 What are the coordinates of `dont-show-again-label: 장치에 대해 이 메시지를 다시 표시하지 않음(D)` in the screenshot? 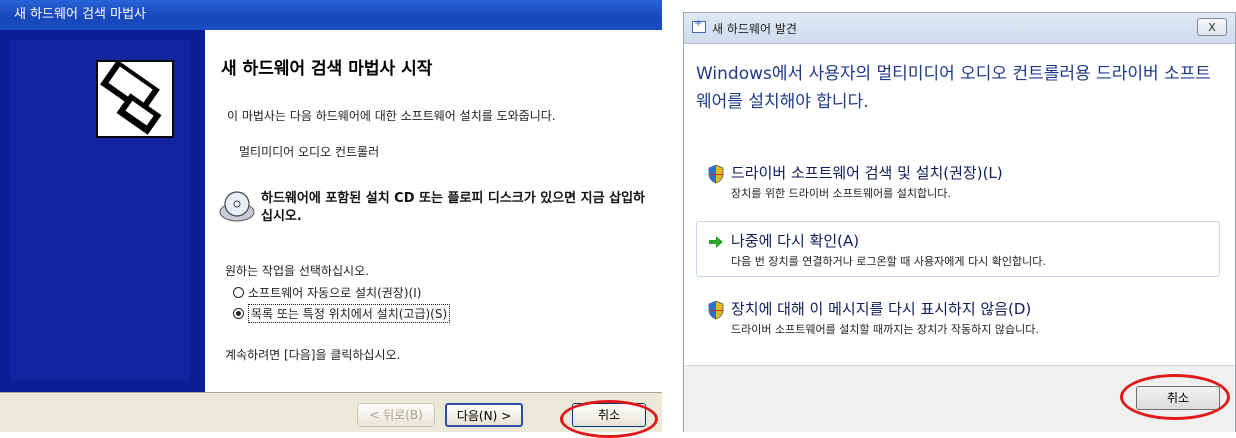 It's located at (881, 309).